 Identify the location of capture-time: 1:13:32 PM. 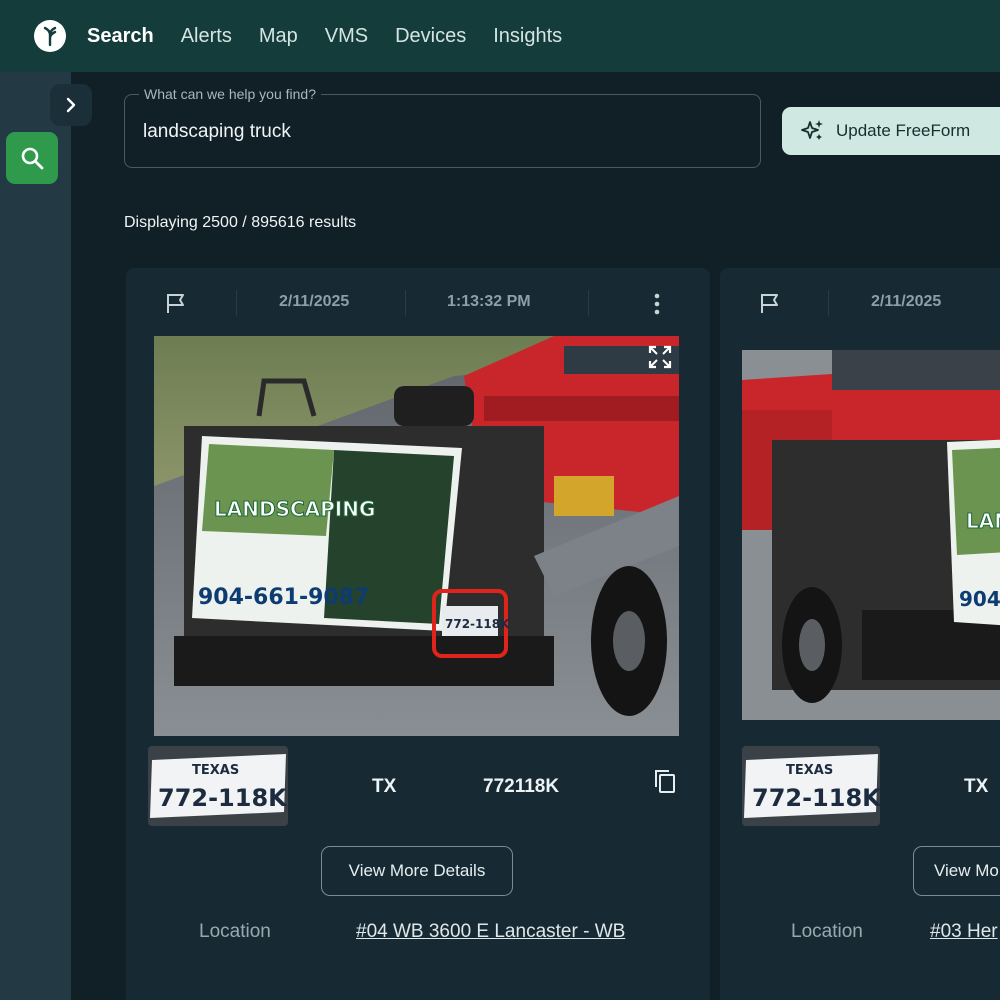
(489, 301).